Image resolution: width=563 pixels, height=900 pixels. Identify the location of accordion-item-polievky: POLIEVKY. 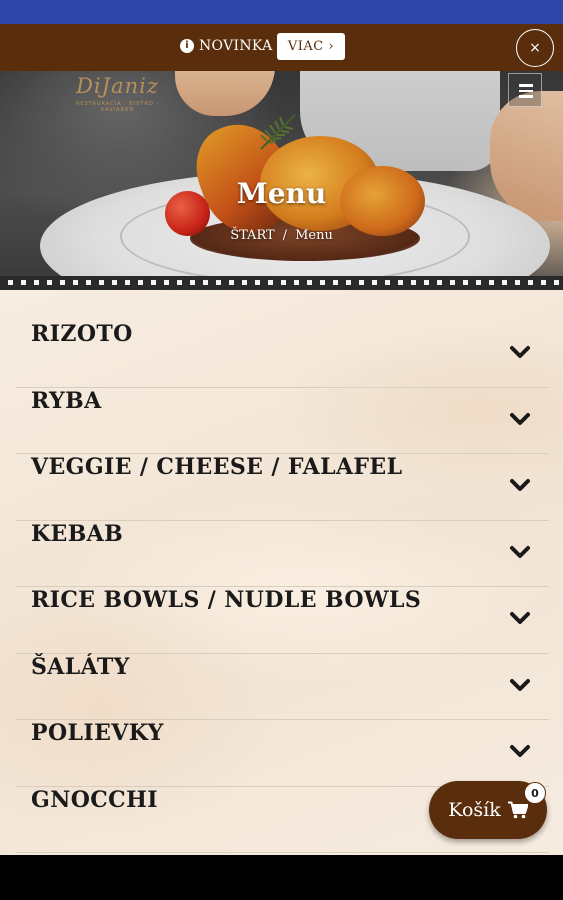
(282, 753).